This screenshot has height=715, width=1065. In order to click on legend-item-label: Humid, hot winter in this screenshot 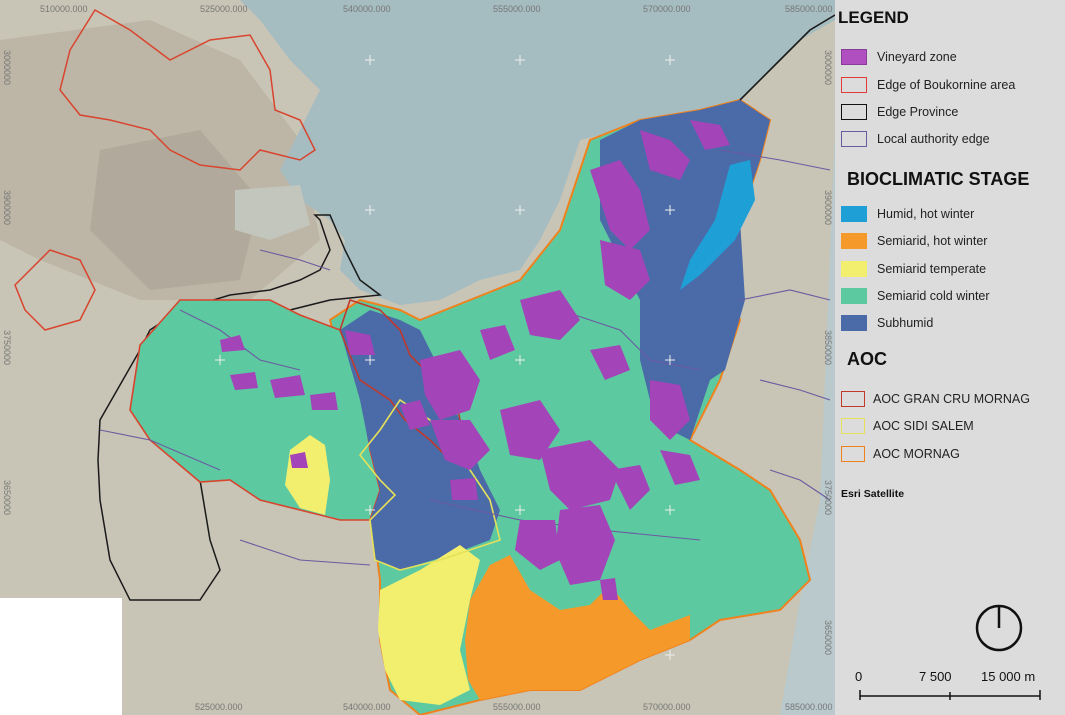, I will do `click(926, 214)`.